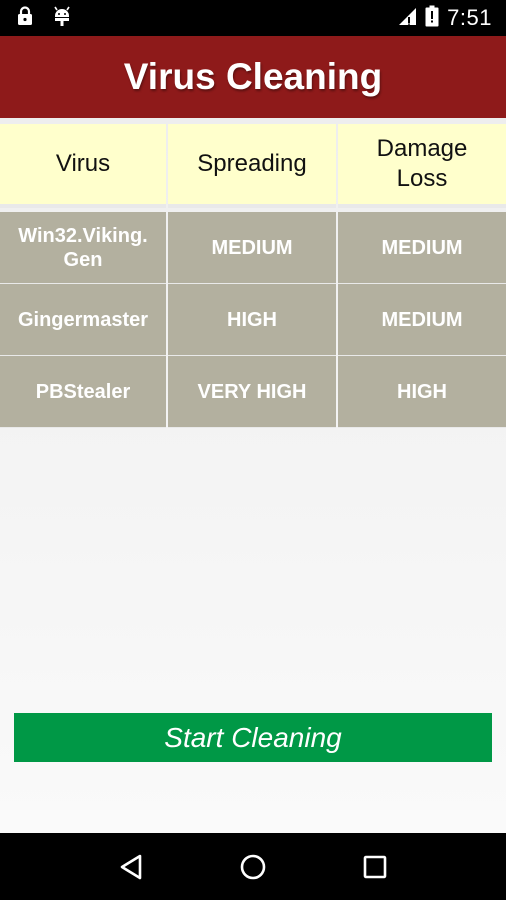 This screenshot has width=506, height=900. I want to click on status-left, so click(44, 18).